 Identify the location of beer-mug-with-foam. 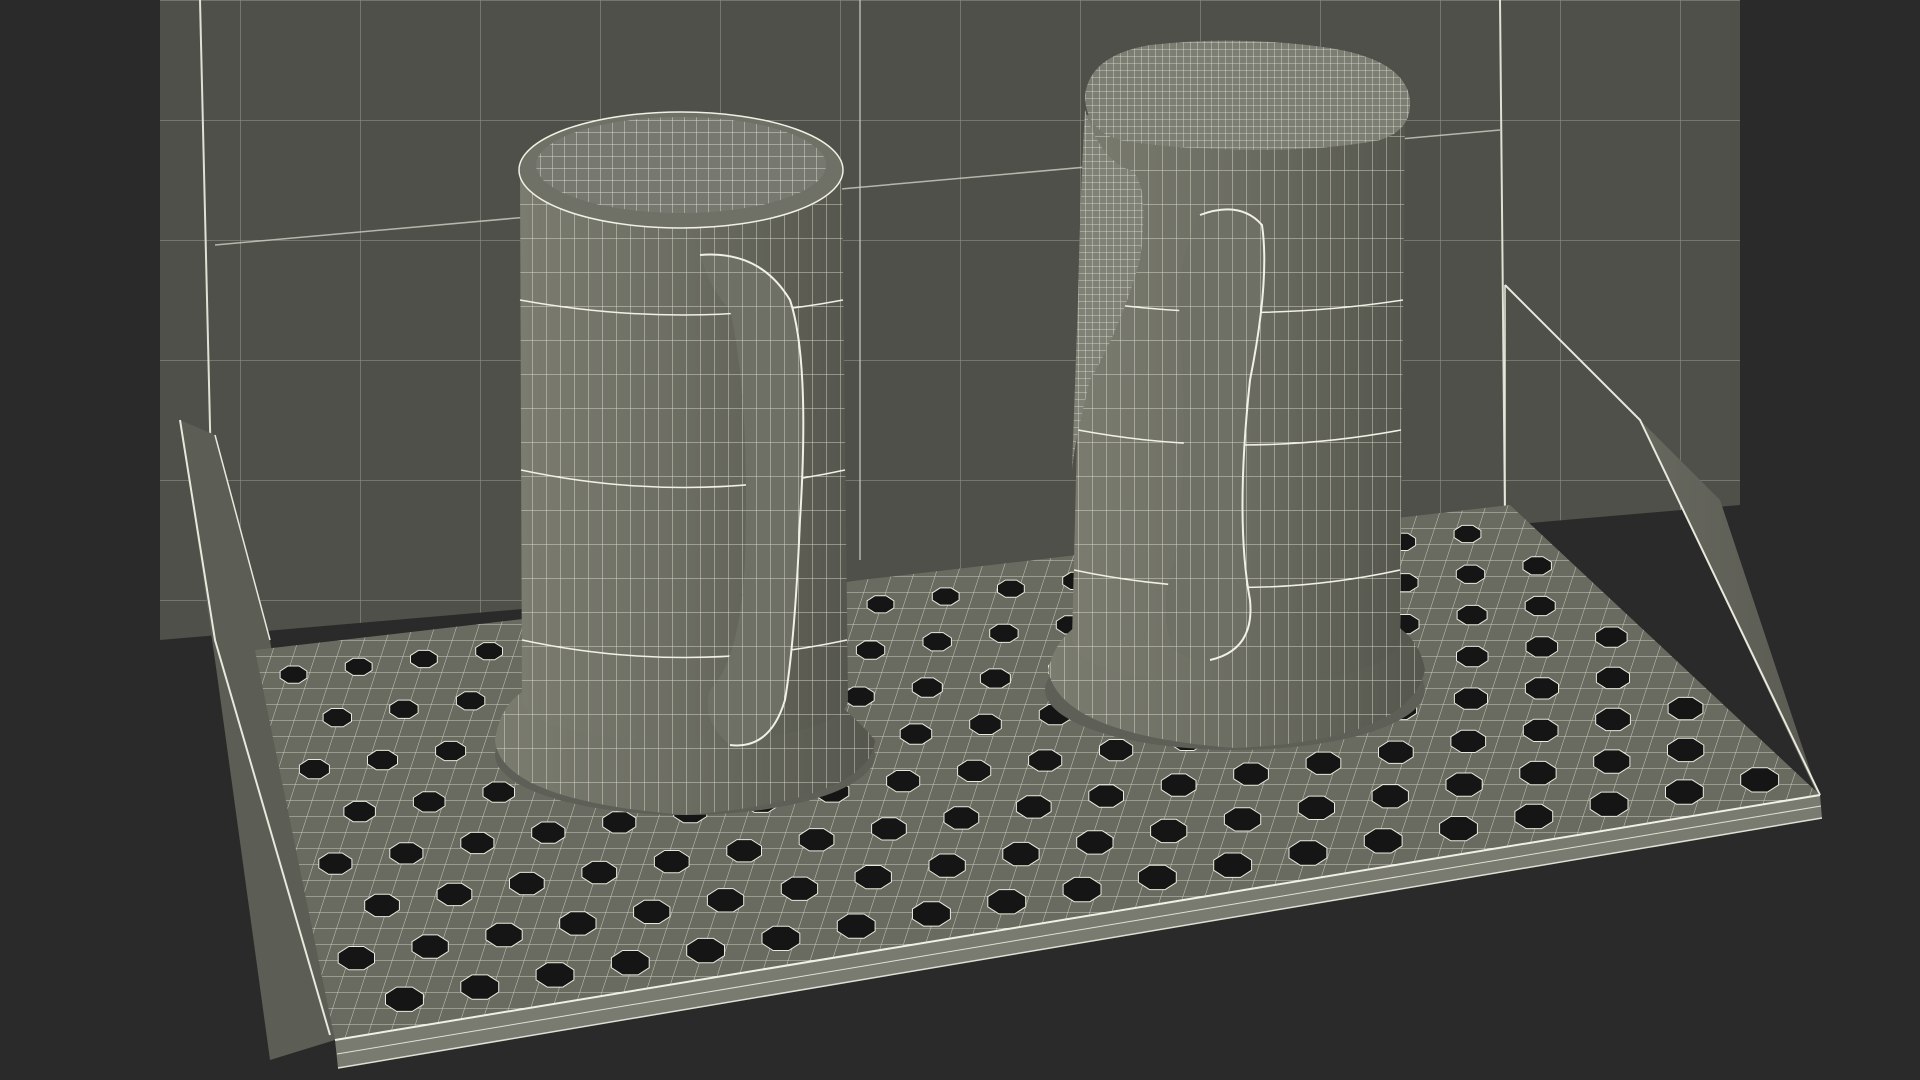
(1235, 395).